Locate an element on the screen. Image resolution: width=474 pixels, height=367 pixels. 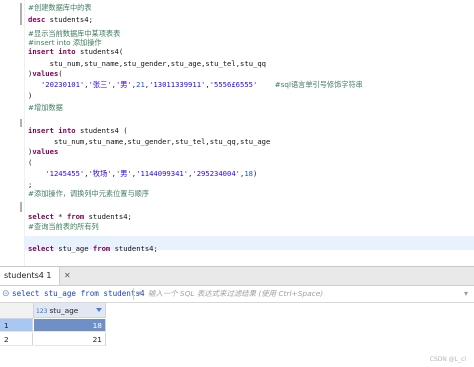
filter-icon: ⏷ is located at coordinates (139, 294).